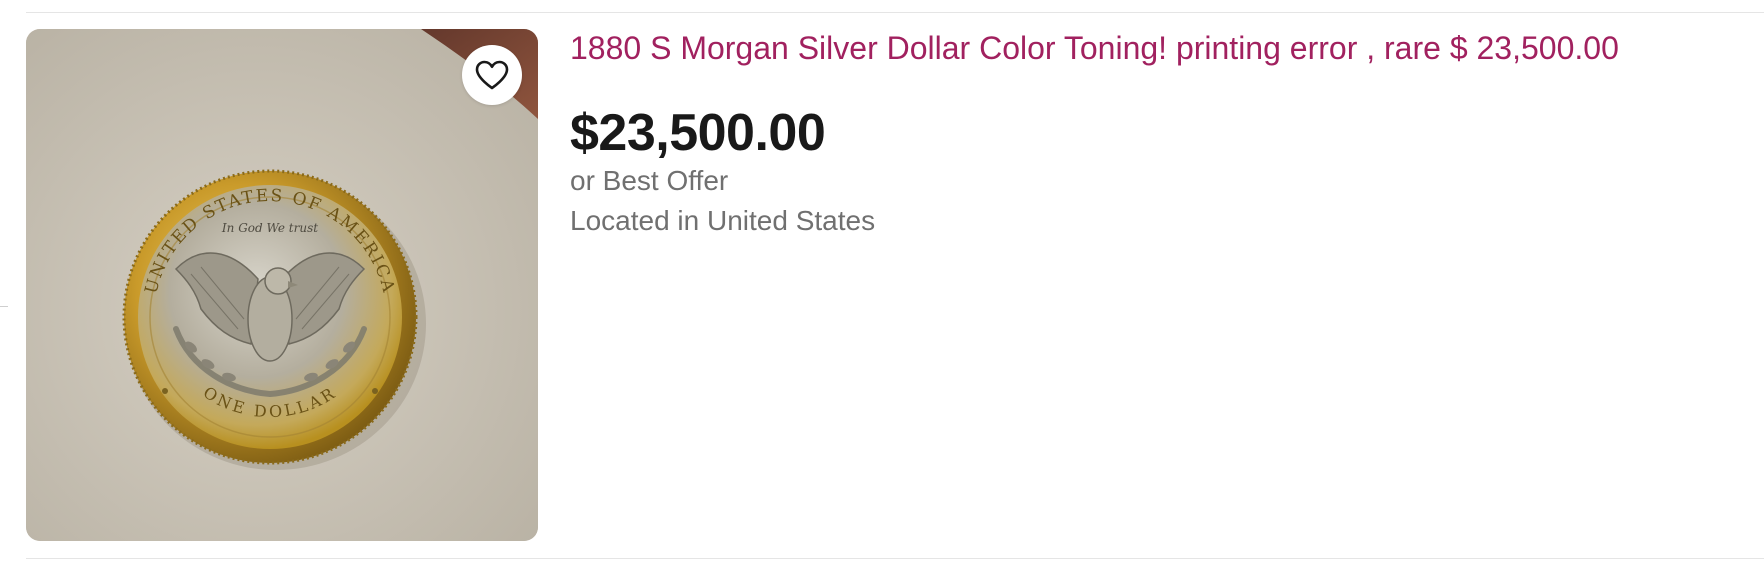 This screenshot has width=1764, height=566. What do you see at coordinates (895, 558) in the screenshot?
I see `bottom-divider` at bounding box center [895, 558].